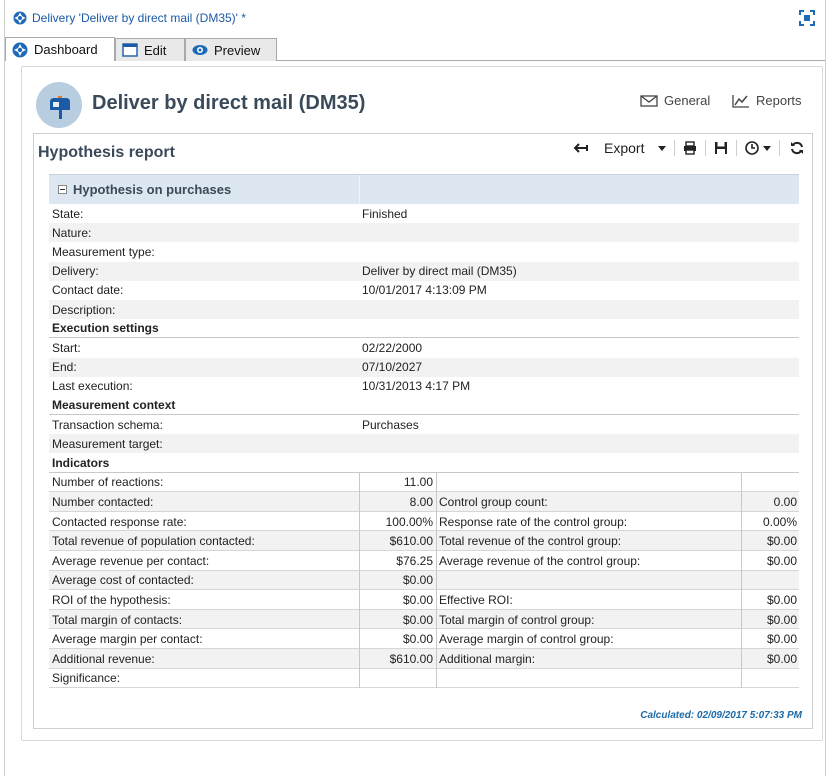  What do you see at coordinates (103, 502) in the screenshot?
I see `indicator-label: Number contacted:` at bounding box center [103, 502].